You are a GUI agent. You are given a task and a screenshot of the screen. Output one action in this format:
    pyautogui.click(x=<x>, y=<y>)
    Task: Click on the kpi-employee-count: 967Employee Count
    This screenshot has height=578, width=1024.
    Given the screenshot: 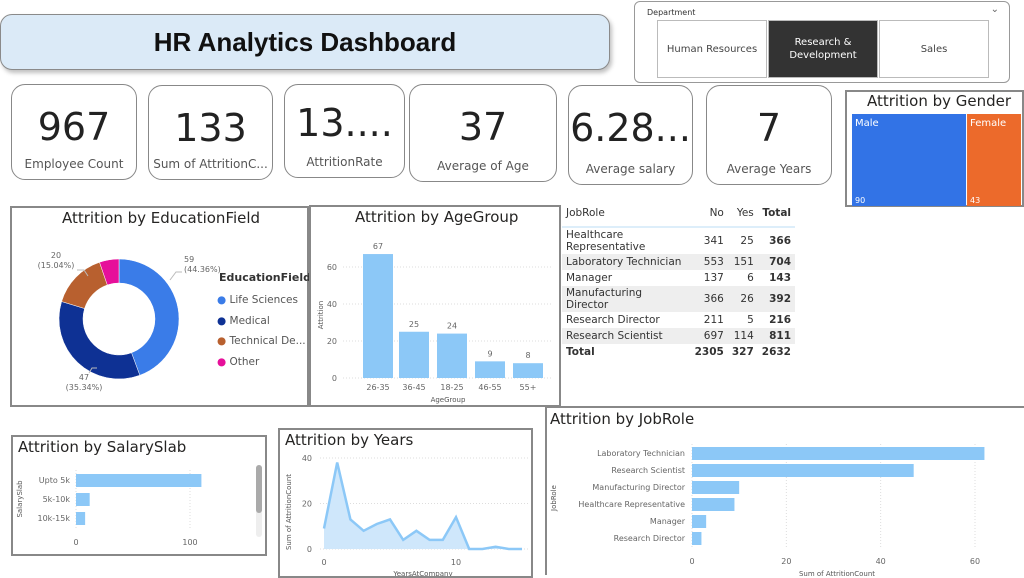 What is the action you would take?
    pyautogui.click(x=74, y=132)
    